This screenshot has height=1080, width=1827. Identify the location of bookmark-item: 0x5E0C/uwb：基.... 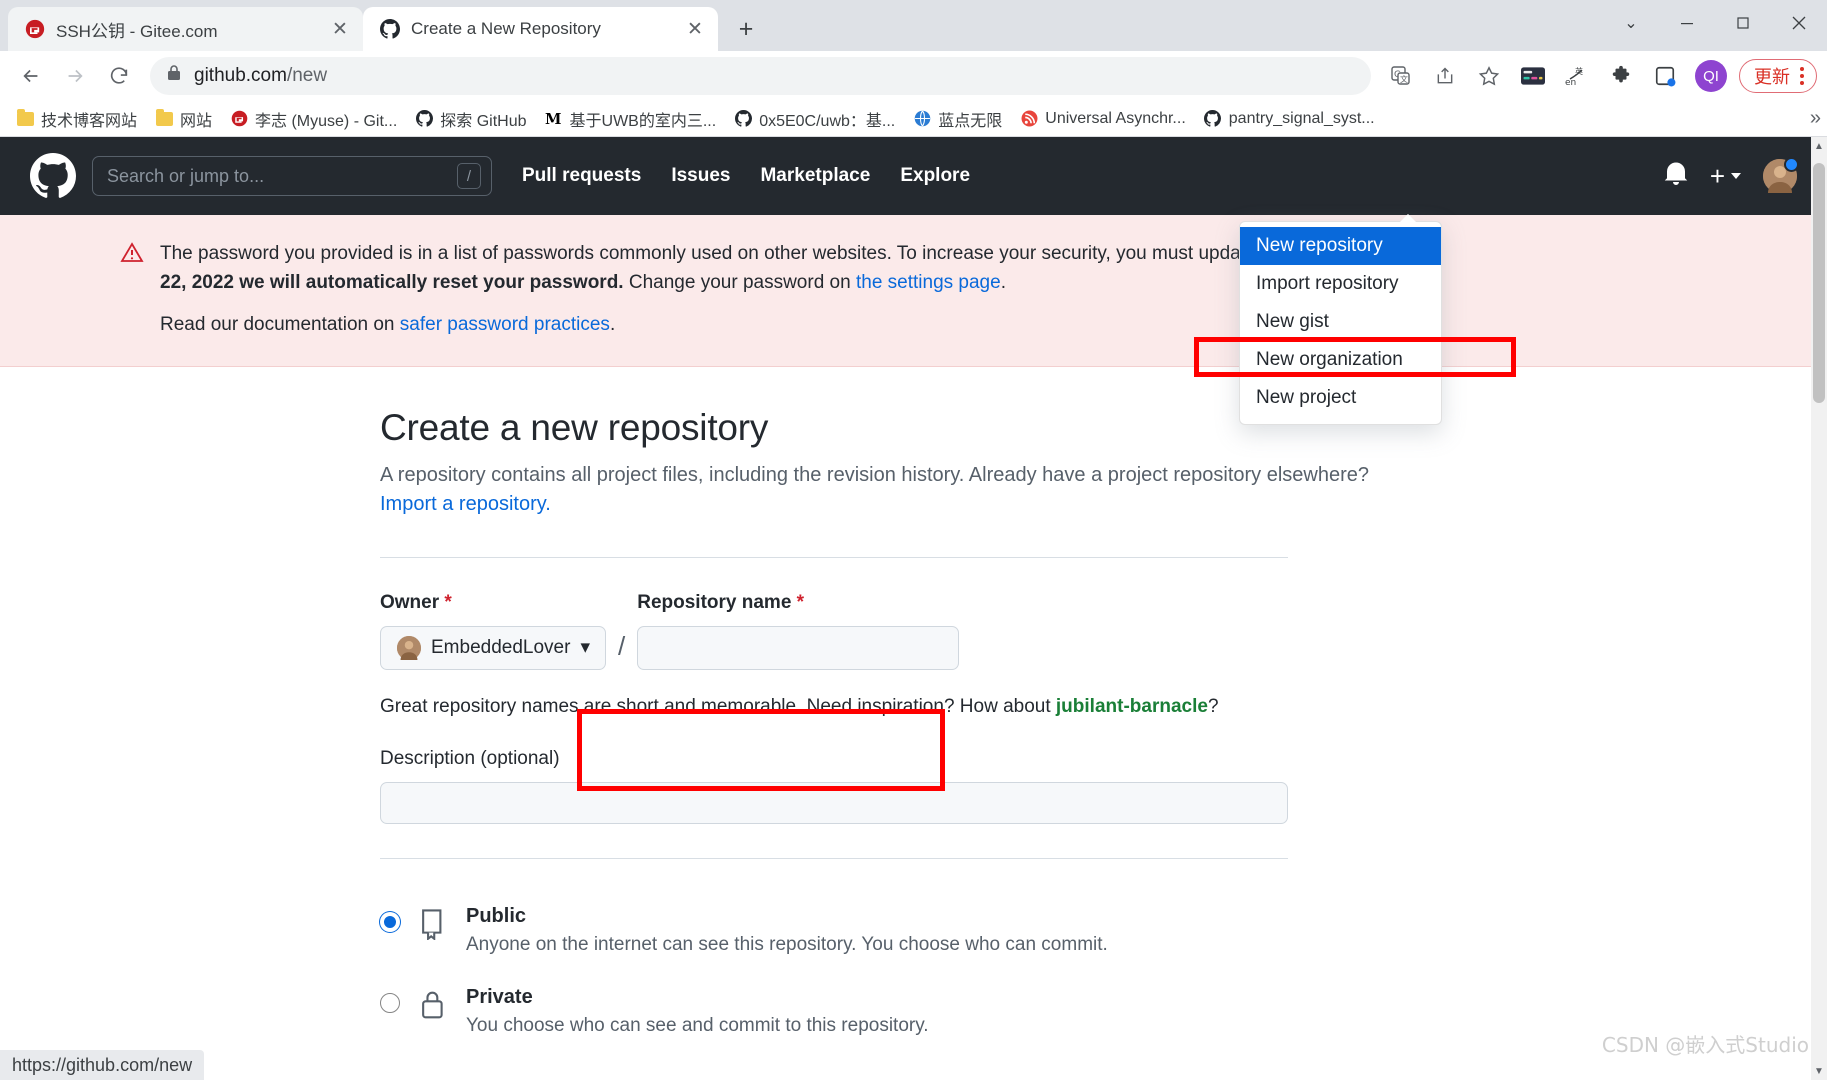
(814, 119).